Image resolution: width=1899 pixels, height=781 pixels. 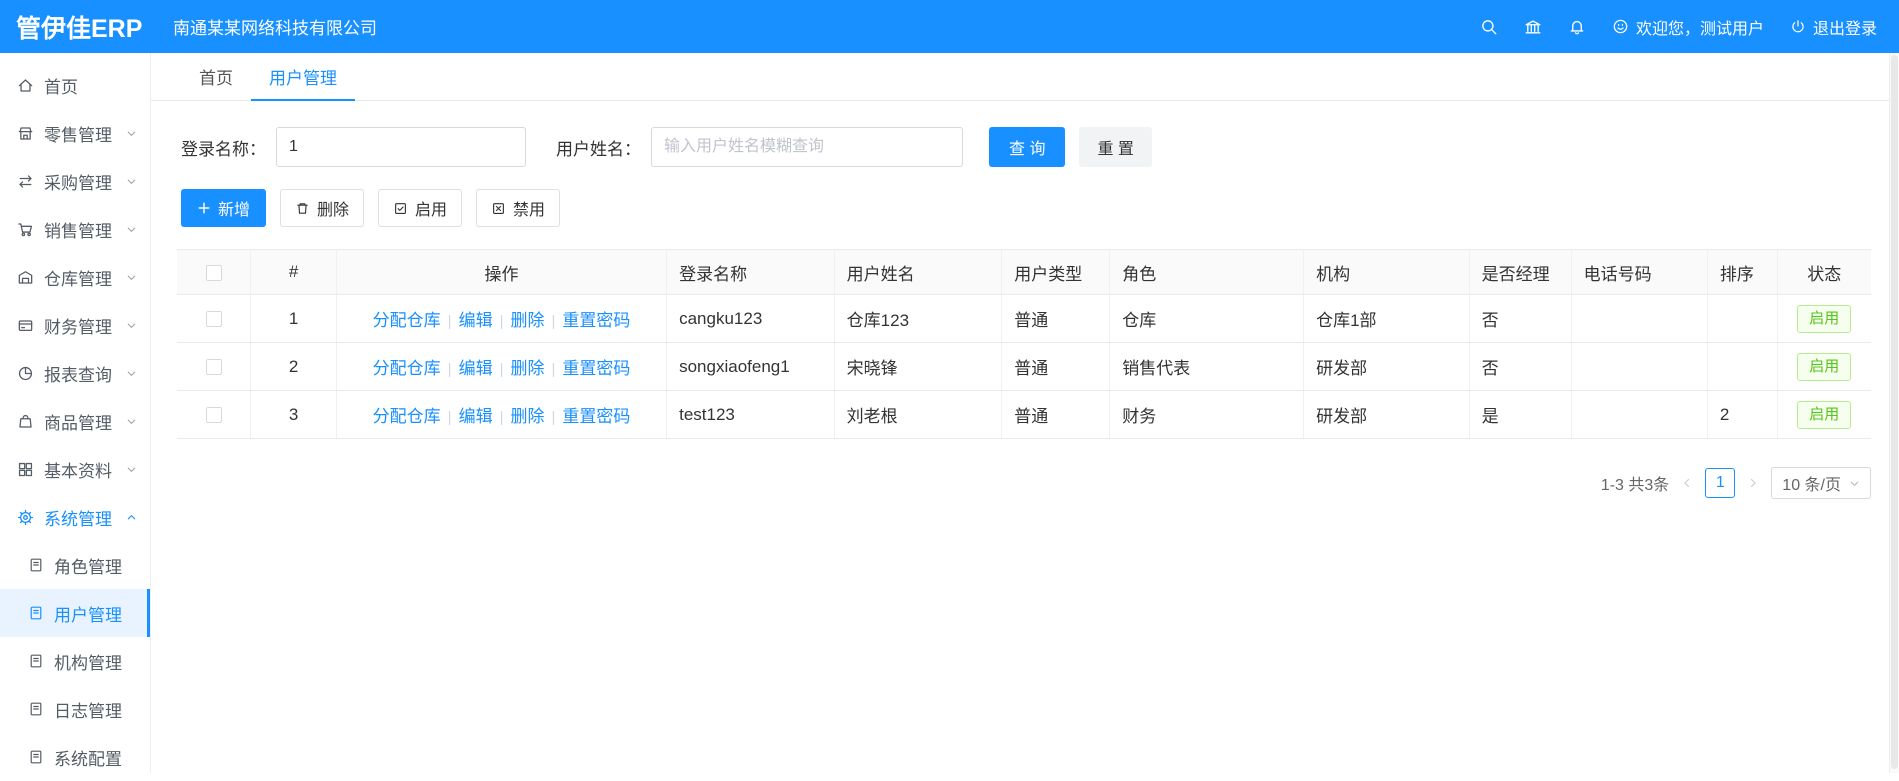 I want to click on power-icon, so click(x=1798, y=27).